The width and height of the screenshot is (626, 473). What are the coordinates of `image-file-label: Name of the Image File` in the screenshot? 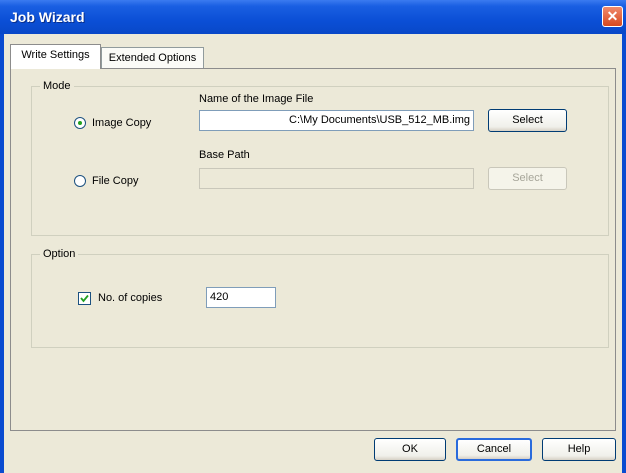 It's located at (256, 99).